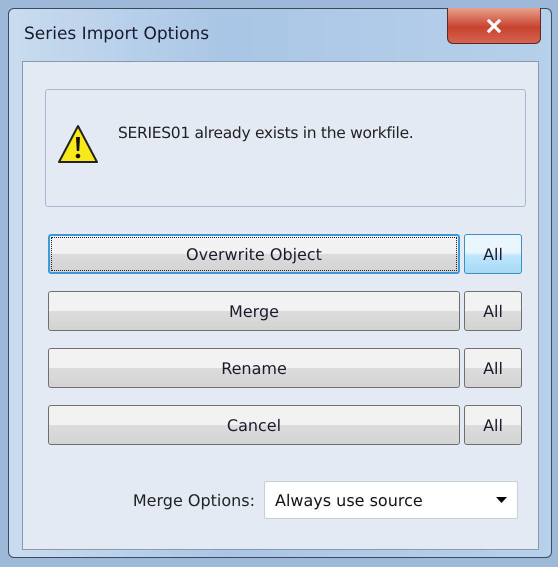 The width and height of the screenshot is (558, 567). What do you see at coordinates (254, 311) in the screenshot?
I see `action-button: Merge` at bounding box center [254, 311].